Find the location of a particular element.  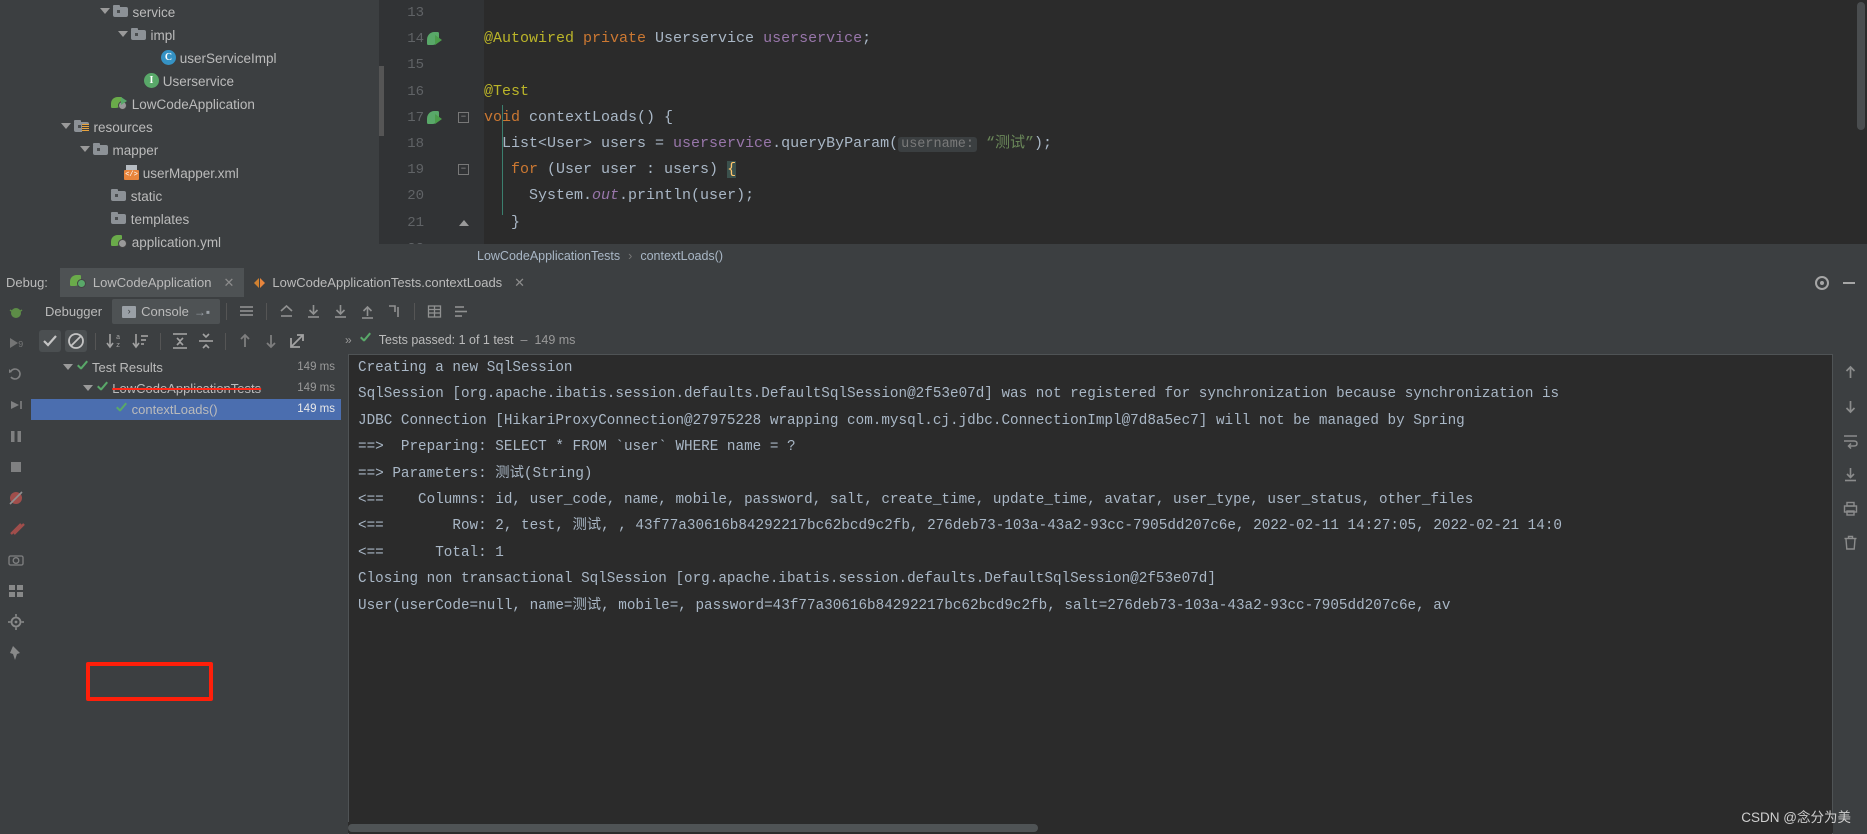

tree-item-userservice: I Userservice is located at coordinates (189, 80).